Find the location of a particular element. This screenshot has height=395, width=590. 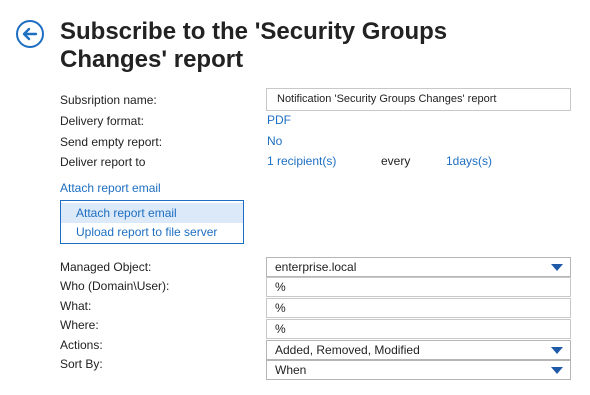

managed-object-value: enterprise.local is located at coordinates (316, 267).